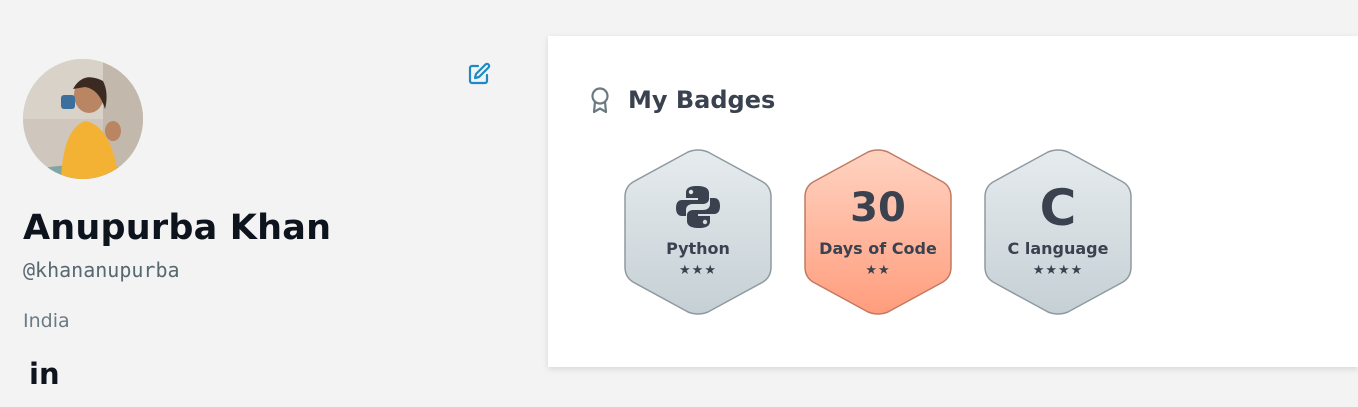 This screenshot has height=407, width=1358. What do you see at coordinates (702, 100) in the screenshot?
I see `badges-title: My Badges` at bounding box center [702, 100].